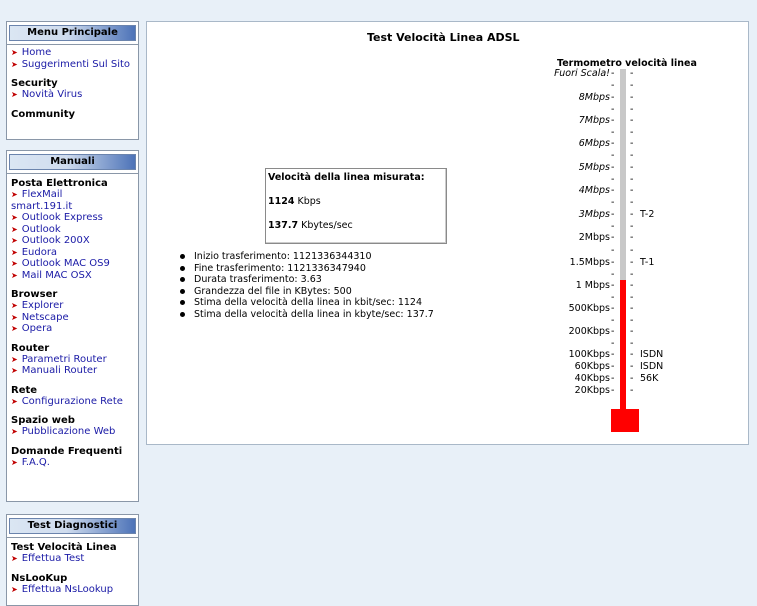  What do you see at coordinates (623, 344) in the screenshot?
I see `thermometer-fill-bar` at bounding box center [623, 344].